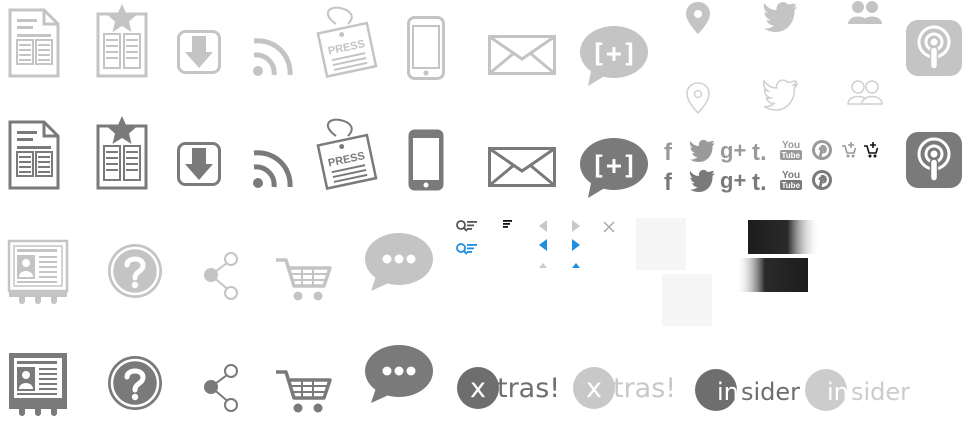 The image size is (980, 440). What do you see at coordinates (347, 42) in the screenshot?
I see `press-tag-icon` at bounding box center [347, 42].